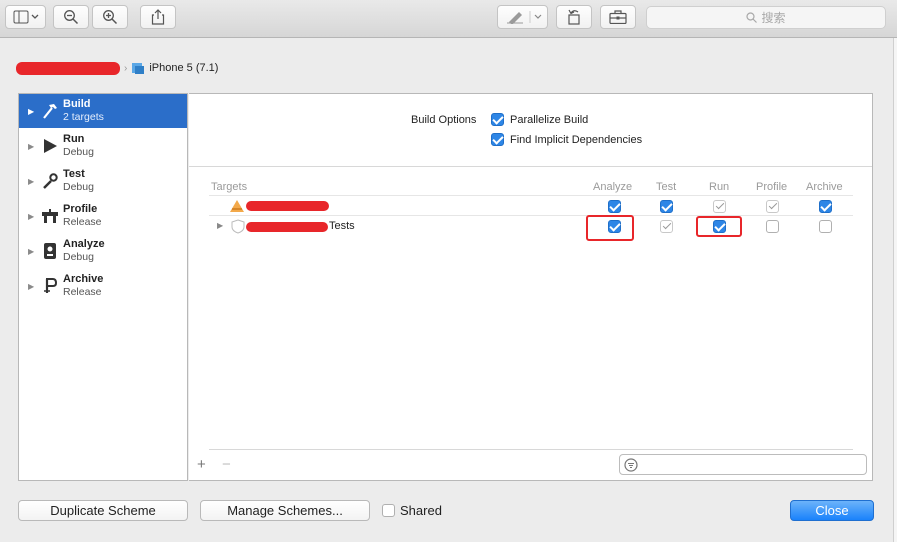  Describe the element at coordinates (238, 226) in the screenshot. I see `test-target-icon` at that location.